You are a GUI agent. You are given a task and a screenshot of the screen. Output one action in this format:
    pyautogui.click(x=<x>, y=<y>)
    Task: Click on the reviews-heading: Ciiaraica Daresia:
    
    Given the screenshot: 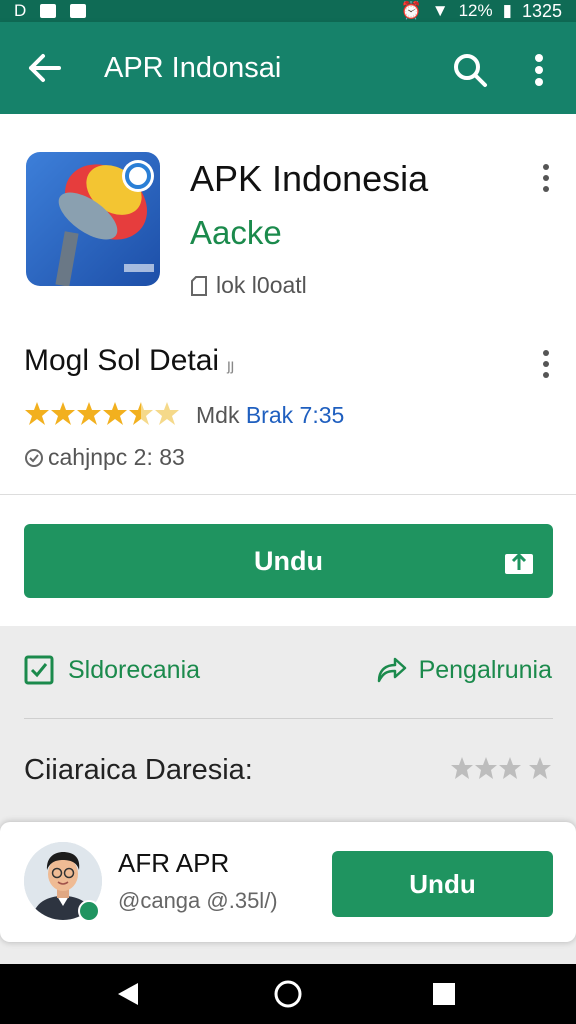 What is the action you would take?
    pyautogui.click(x=138, y=770)
    